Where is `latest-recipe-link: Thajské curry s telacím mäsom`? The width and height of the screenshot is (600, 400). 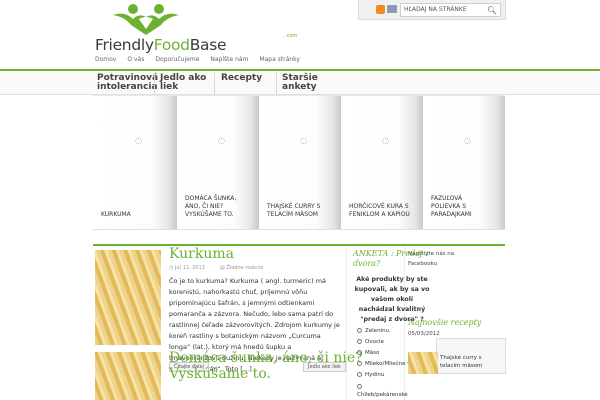 latest-recipe-link: Thajské curry s telacím mäsom is located at coordinates (471, 362).